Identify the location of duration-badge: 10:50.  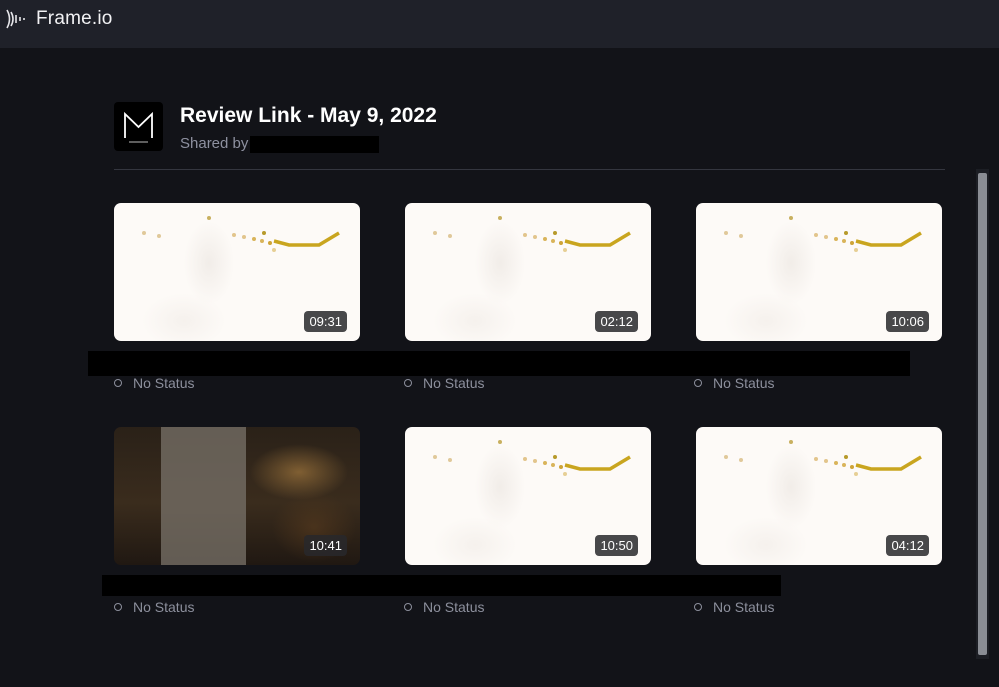
(616, 545).